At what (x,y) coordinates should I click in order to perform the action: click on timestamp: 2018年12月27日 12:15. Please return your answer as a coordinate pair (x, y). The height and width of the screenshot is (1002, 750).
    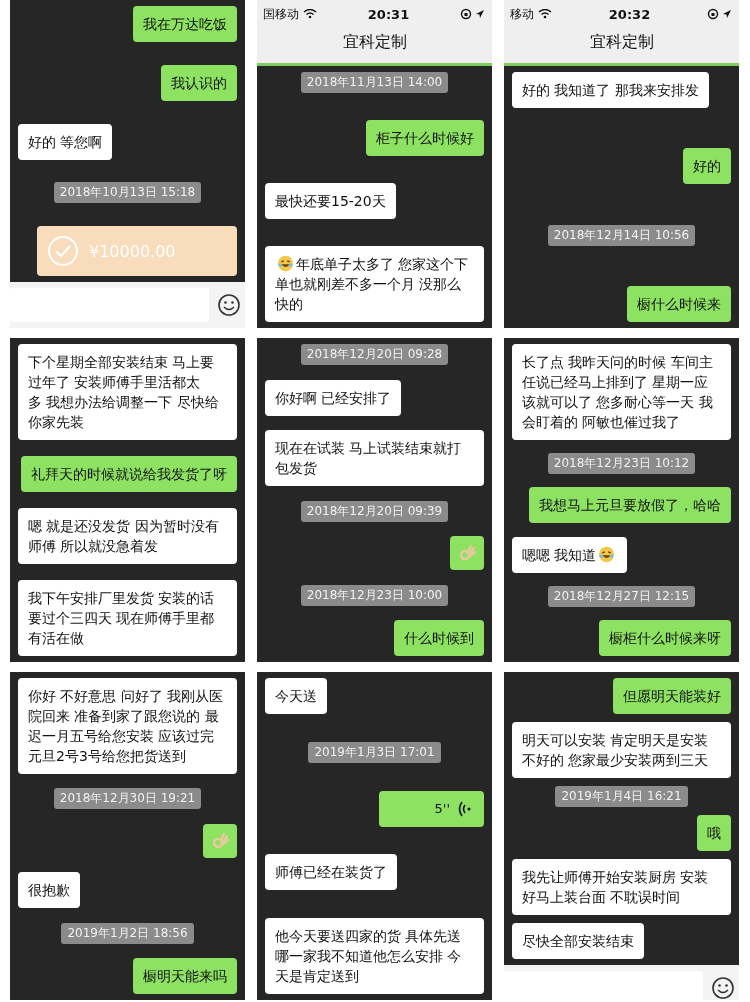
    Looking at the image, I should click on (621, 596).